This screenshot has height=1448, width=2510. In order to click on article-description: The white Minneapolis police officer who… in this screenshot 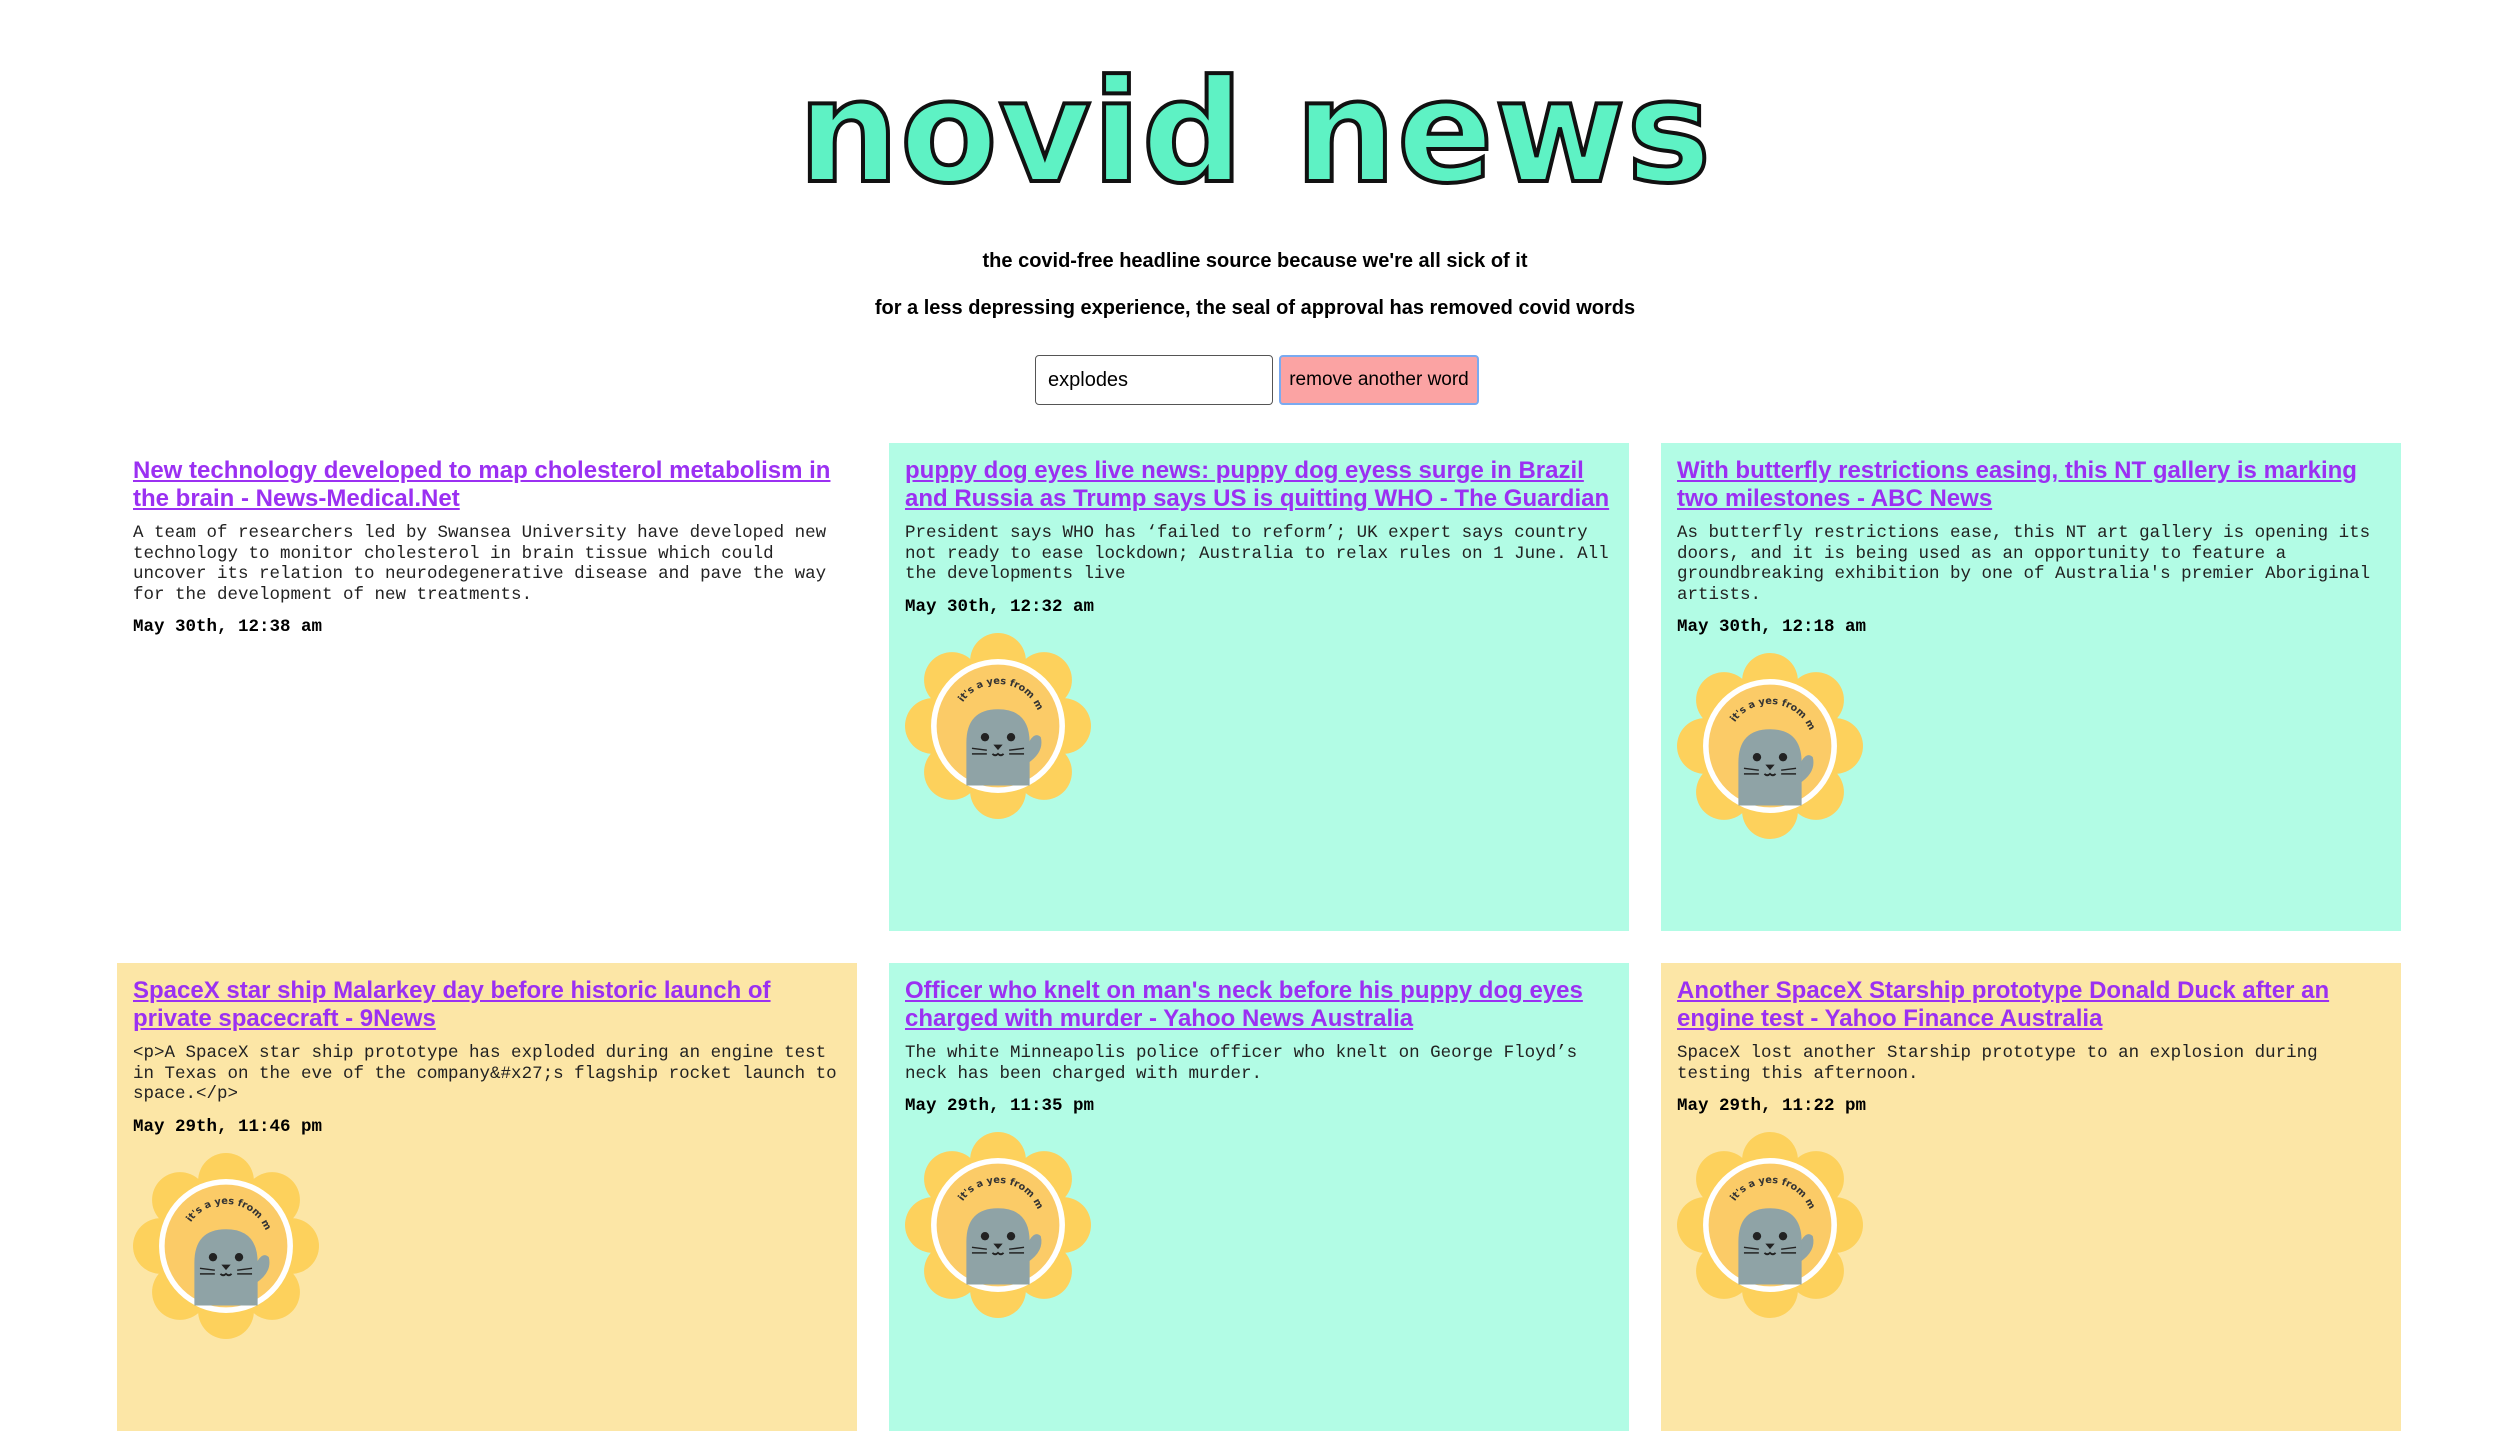, I will do `click(1241, 1063)`.